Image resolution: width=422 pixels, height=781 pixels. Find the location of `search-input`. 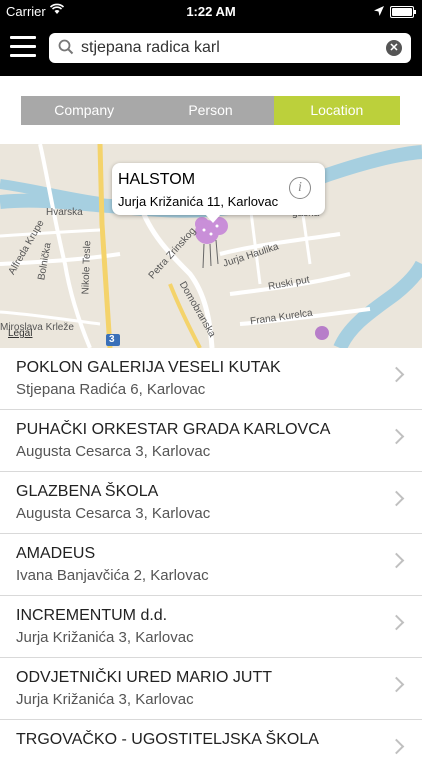

search-input is located at coordinates (231, 48).